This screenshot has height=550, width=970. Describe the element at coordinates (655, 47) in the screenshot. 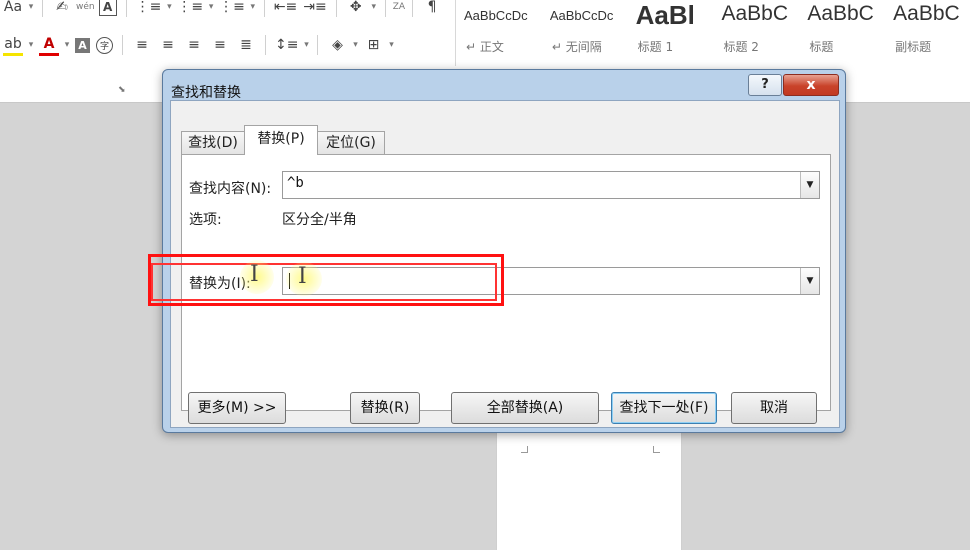

I see `style-label: 标题 1` at that location.